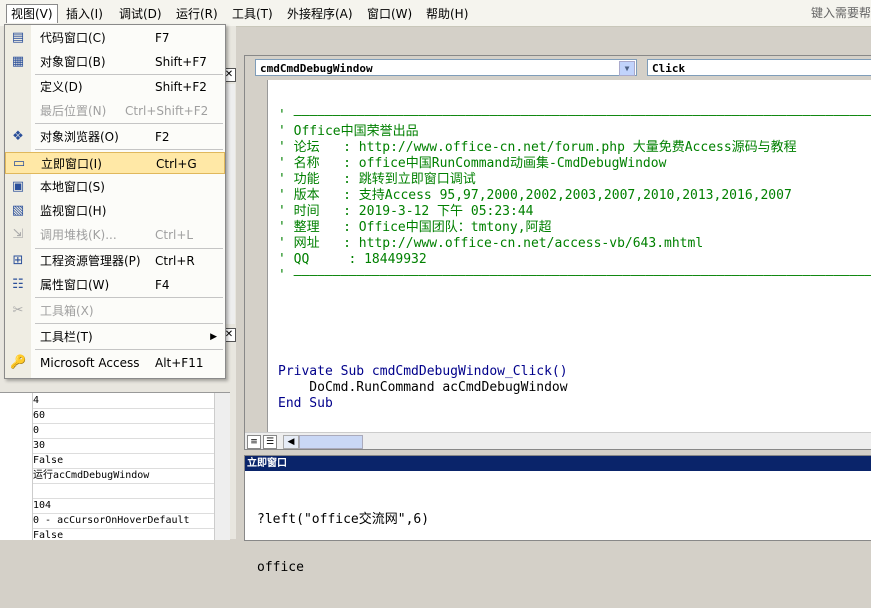 This screenshot has height=608, width=871. I want to click on menu-debug: 调试(D), so click(140, 14).